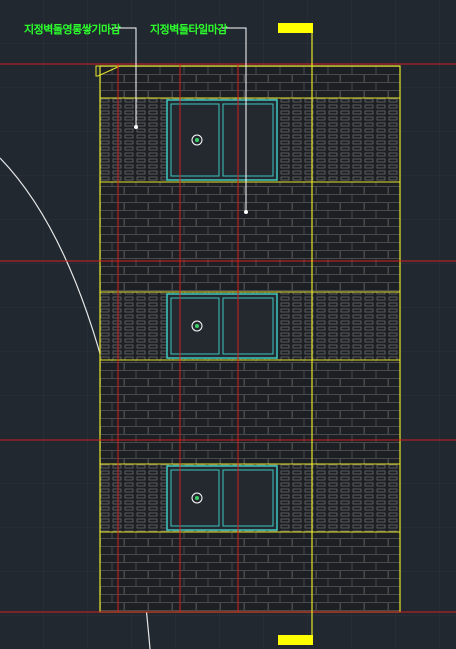 Image resolution: width=456 pixels, height=649 pixels. Describe the element at coordinates (188, 29) in the screenshot. I see `annotation-brick-tile: 지정벽돌타일마감` at that location.